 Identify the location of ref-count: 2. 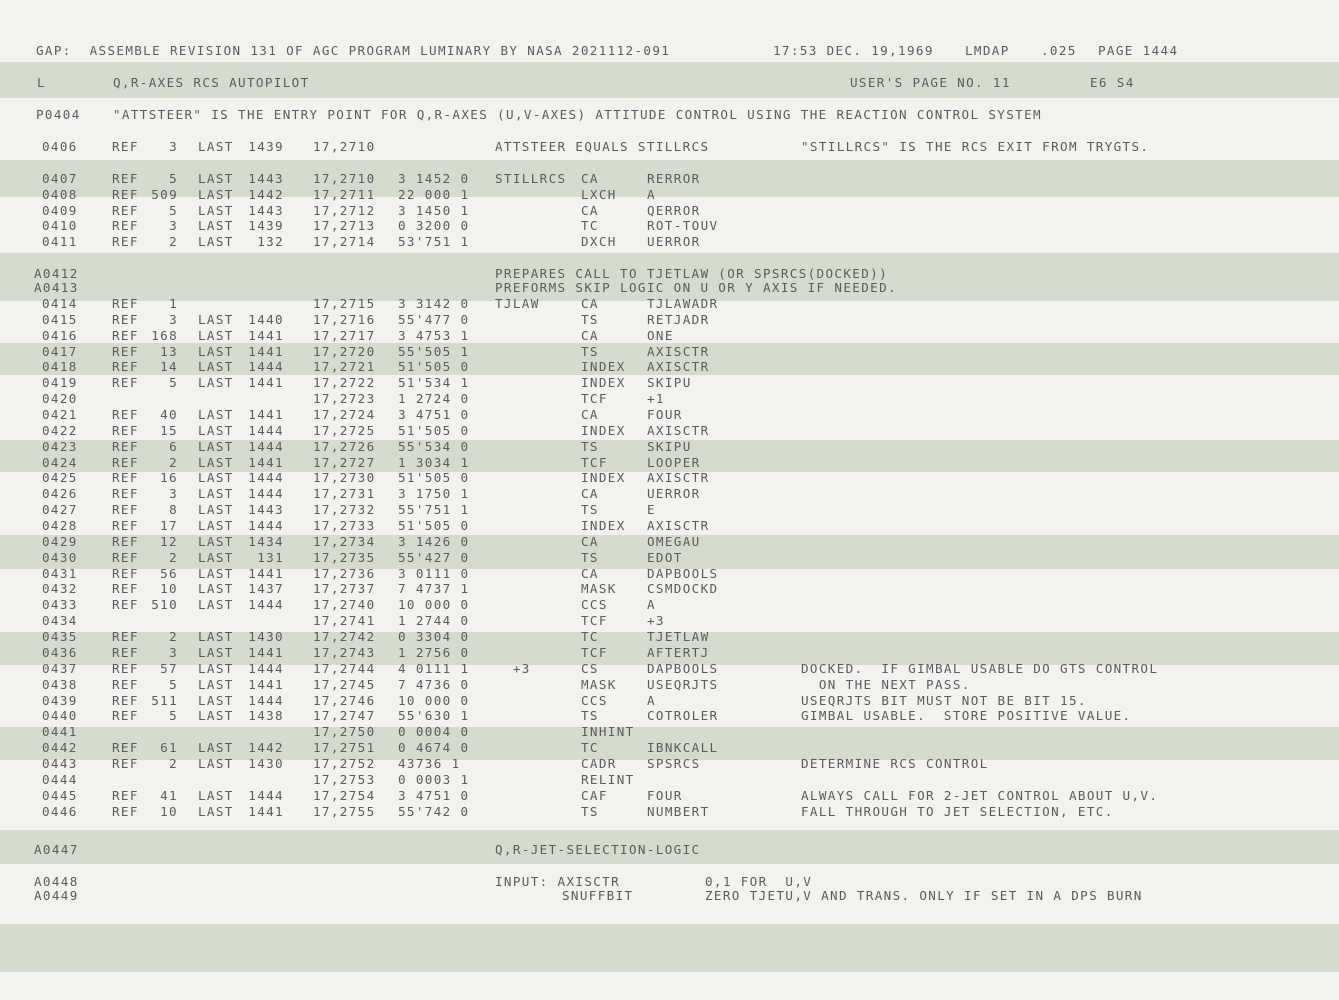
(173, 462).